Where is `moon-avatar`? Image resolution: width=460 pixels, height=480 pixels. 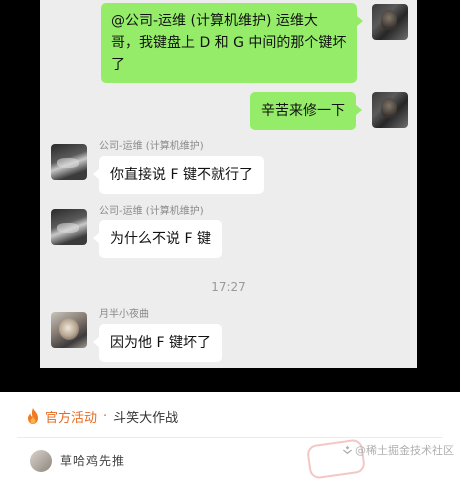
moon-avatar is located at coordinates (69, 330).